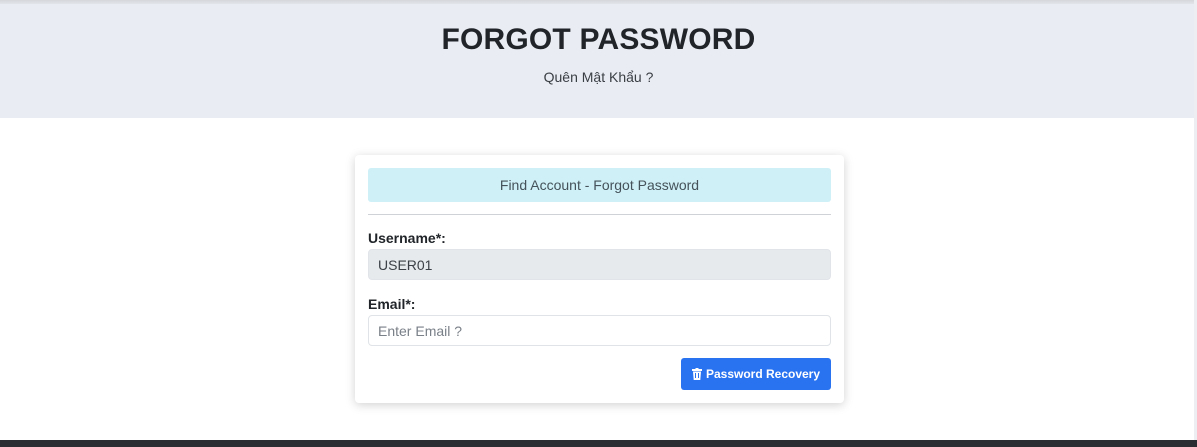  I want to click on username-value: USER01, so click(405, 264).